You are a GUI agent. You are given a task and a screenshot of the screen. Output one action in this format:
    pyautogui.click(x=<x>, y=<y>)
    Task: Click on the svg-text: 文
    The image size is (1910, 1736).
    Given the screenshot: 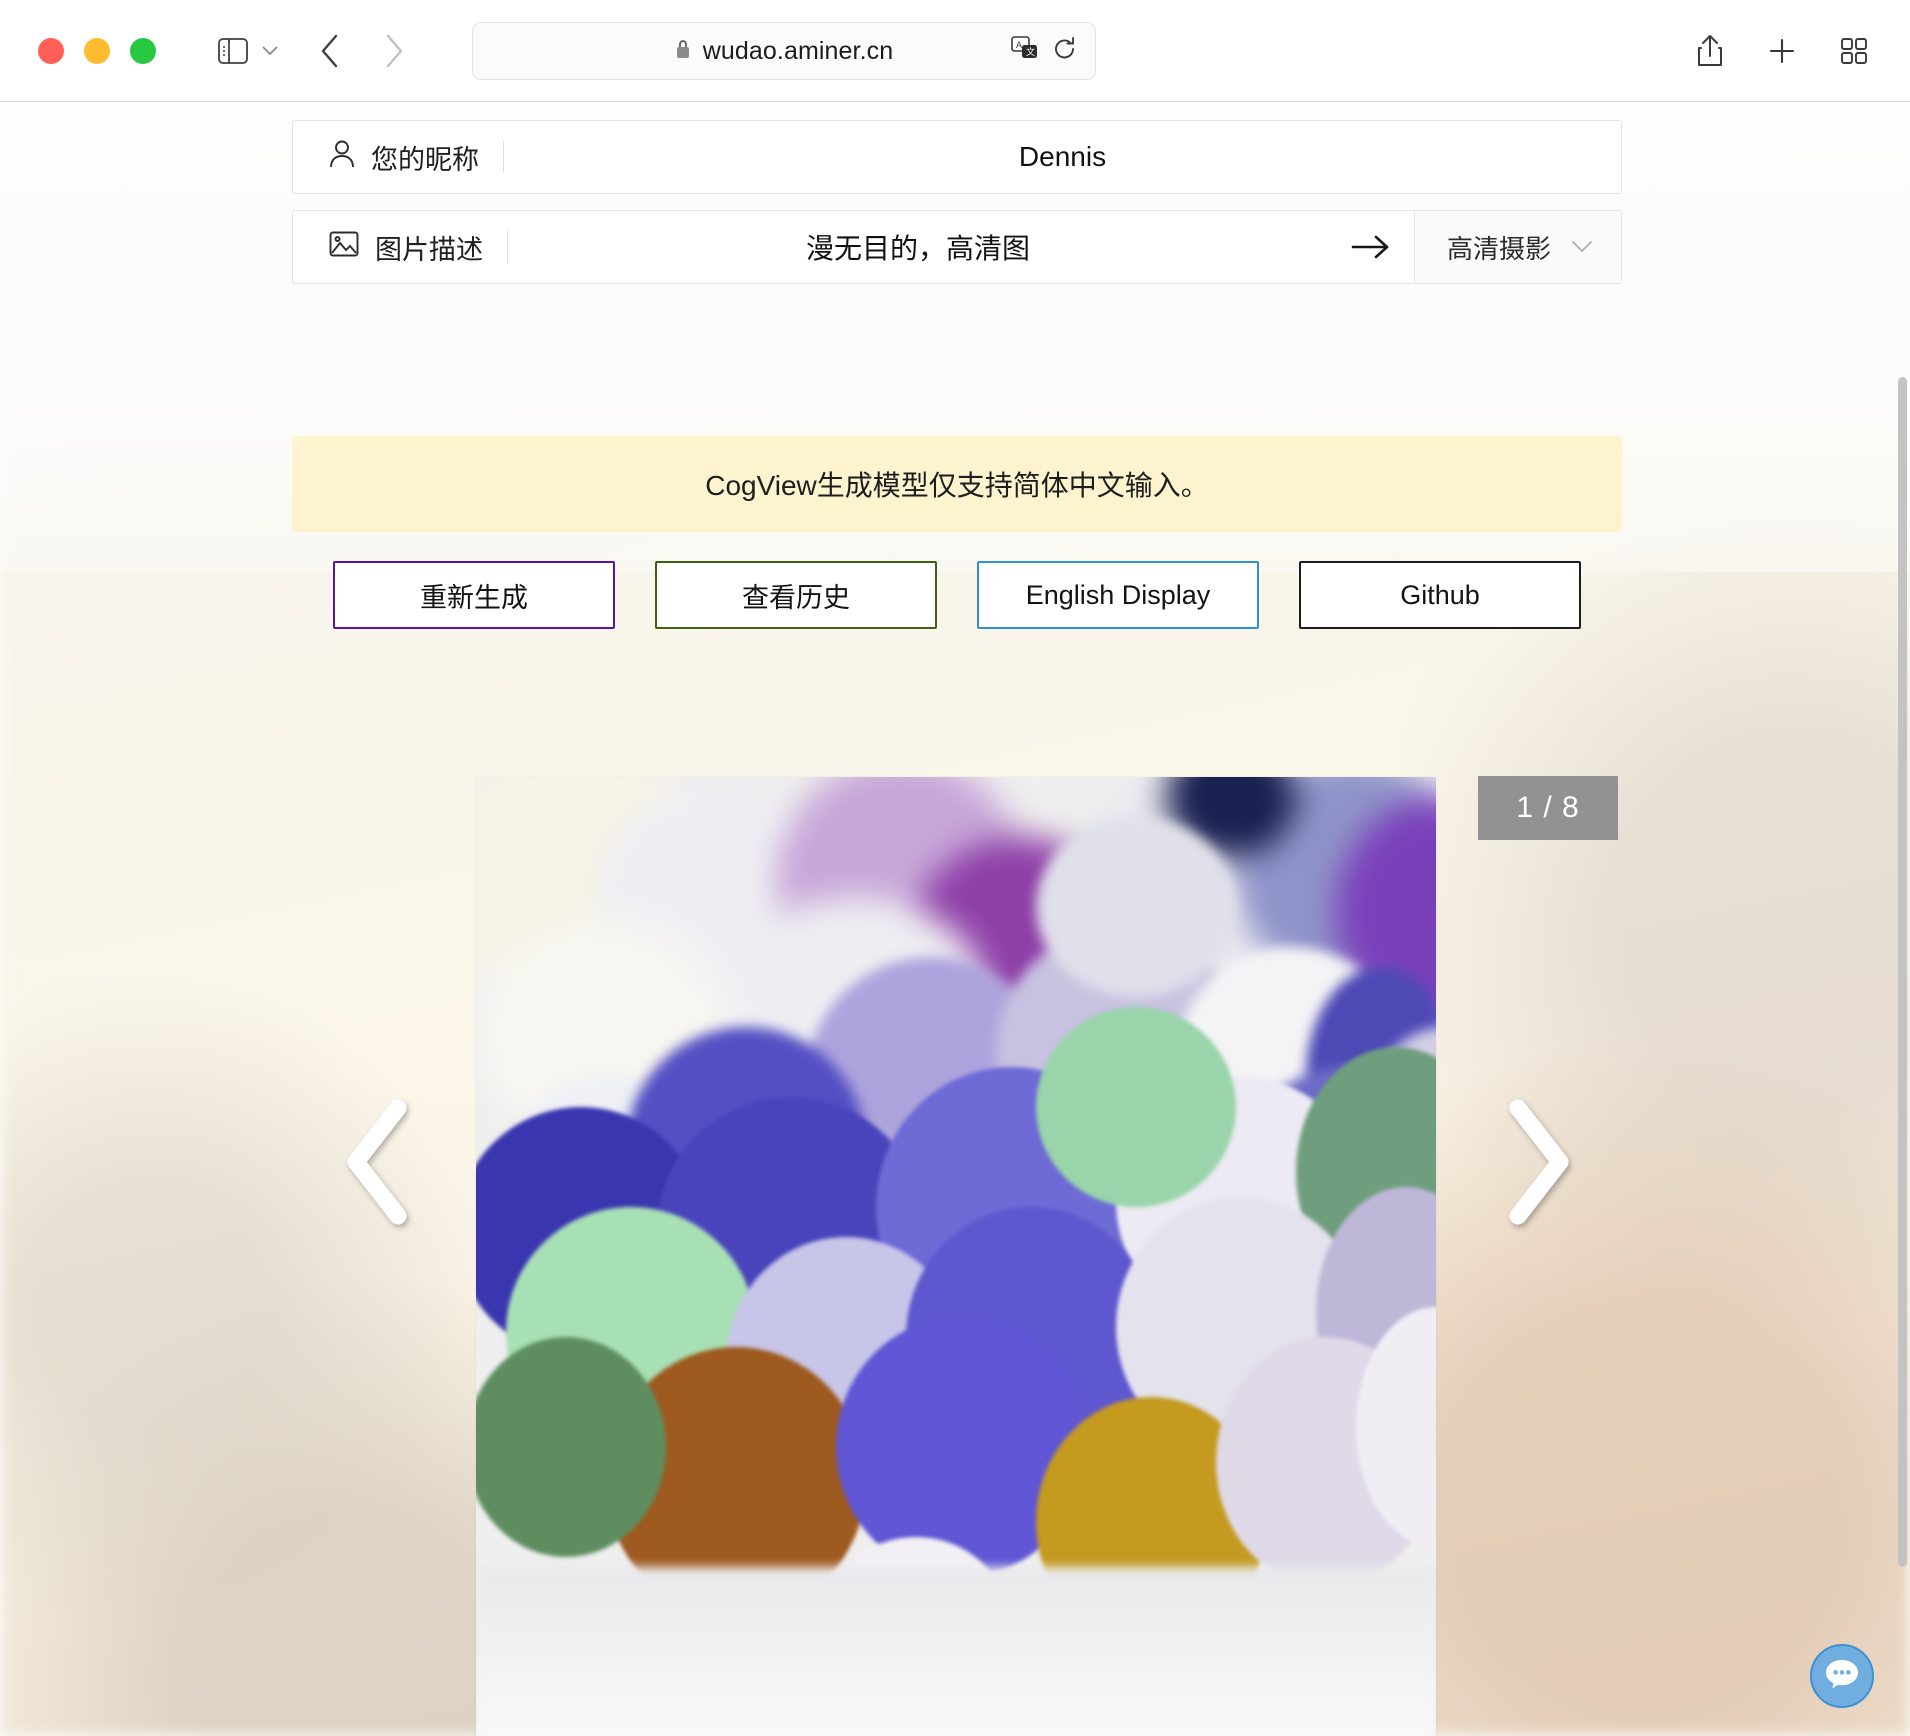 What is the action you would take?
    pyautogui.click(x=1030, y=51)
    